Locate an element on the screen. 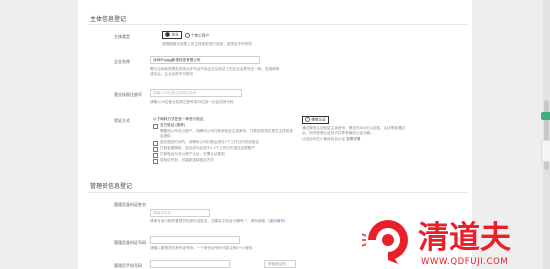 This screenshot has height=269, width=550. wechat-verify-text: 微信认证 is located at coordinates (318, 119).